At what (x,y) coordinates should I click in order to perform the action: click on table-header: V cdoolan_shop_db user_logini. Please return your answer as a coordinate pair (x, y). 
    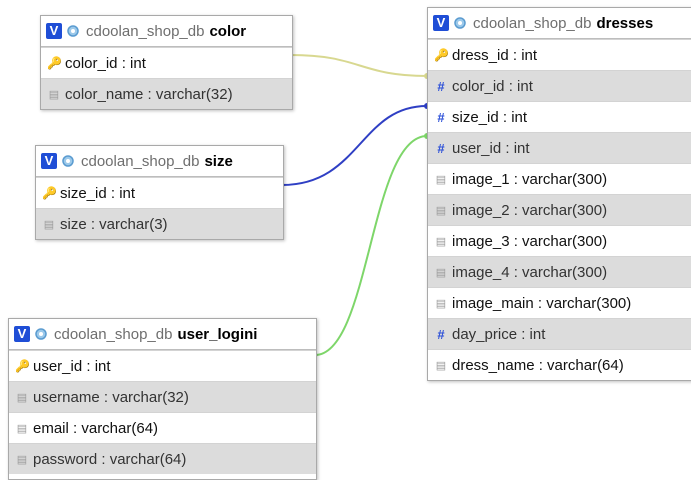
    Looking at the image, I should click on (162, 334).